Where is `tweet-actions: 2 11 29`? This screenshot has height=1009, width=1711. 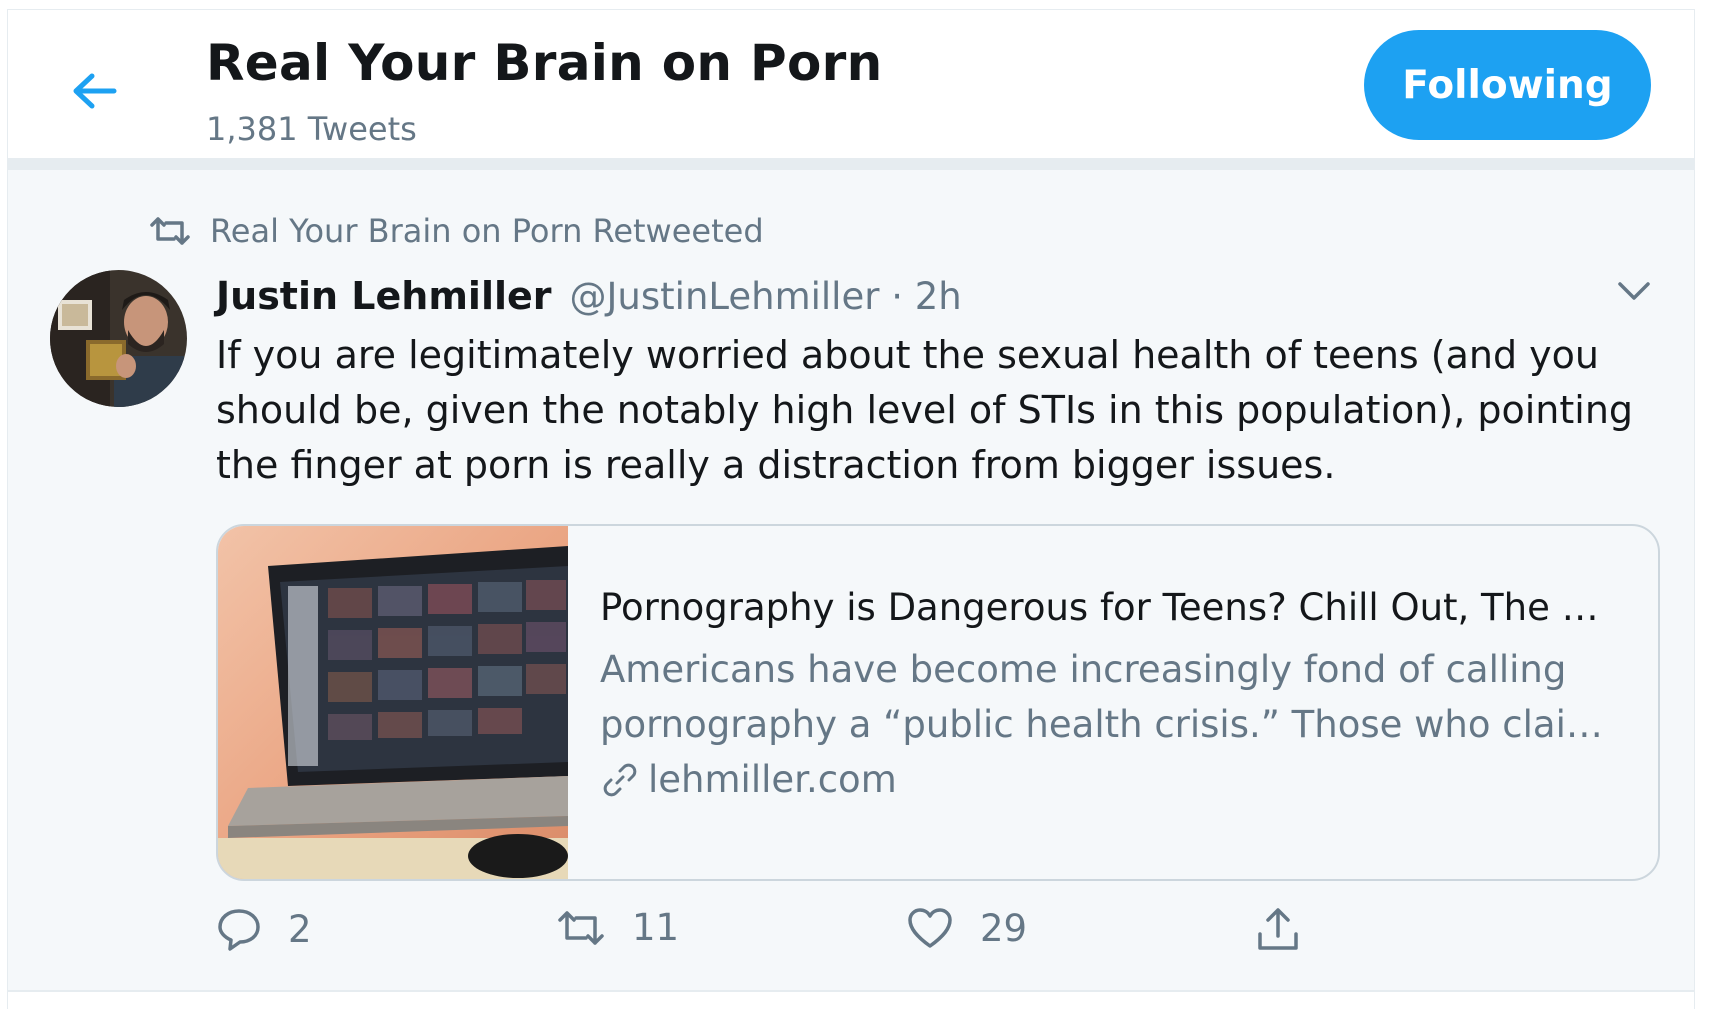
tweet-actions: 2 11 29 is located at coordinates (936, 936).